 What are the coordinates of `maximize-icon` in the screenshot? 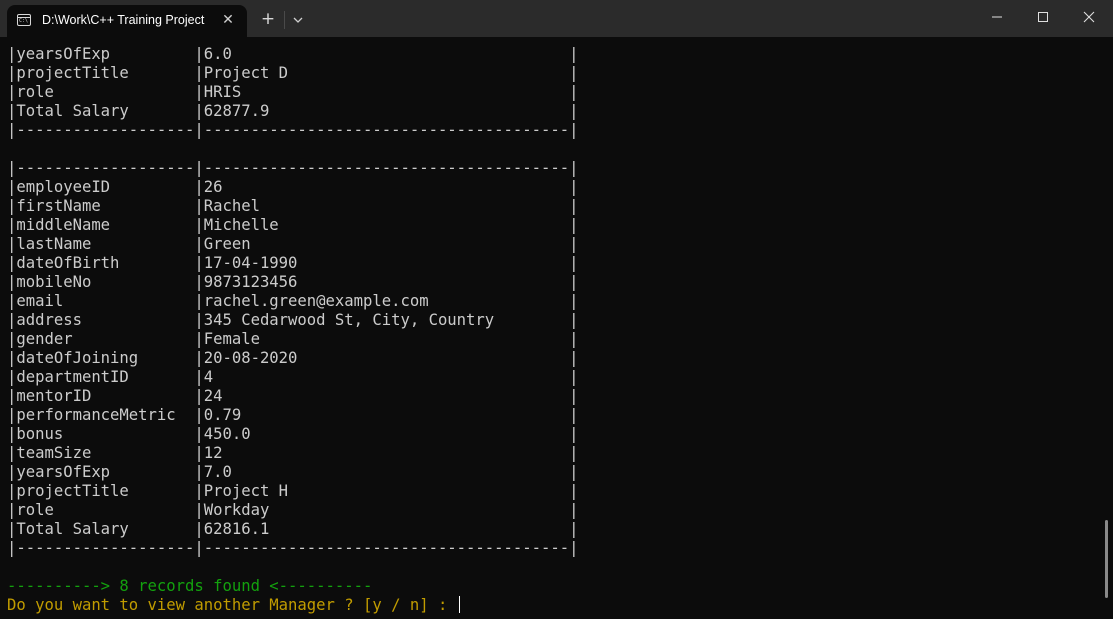 It's located at (1043, 17).